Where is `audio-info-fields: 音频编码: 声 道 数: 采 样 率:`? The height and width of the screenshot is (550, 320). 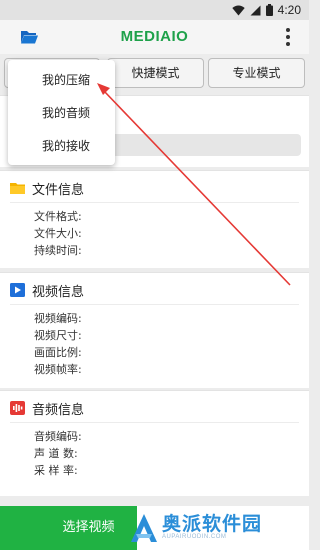 audio-info-fields: 音频编码: 声 道 数: 采 样 率: is located at coordinates (58, 453).